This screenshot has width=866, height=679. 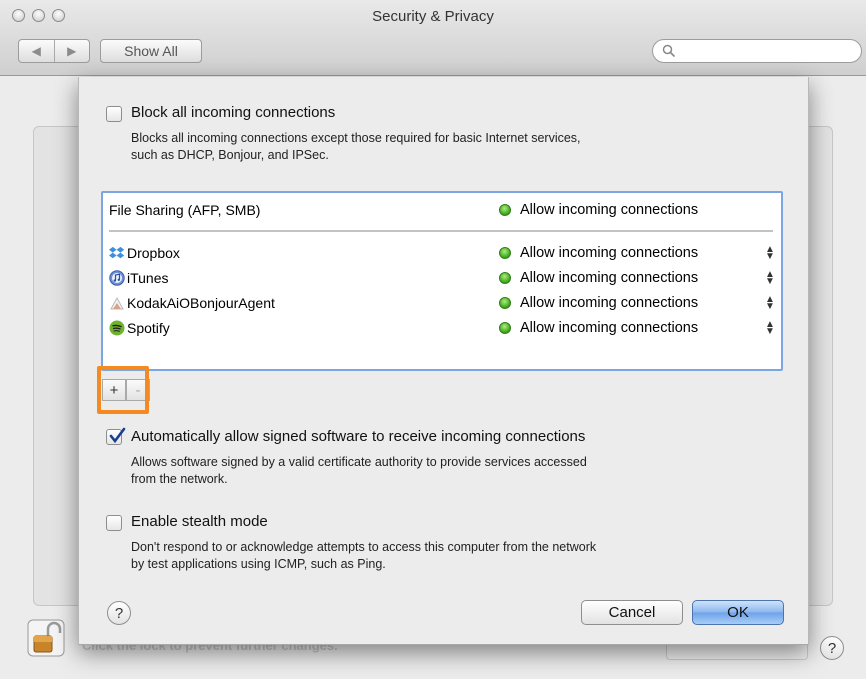 I want to click on list-item: Spotify Allow incoming connections ▲ ▼, so click(x=442, y=328).